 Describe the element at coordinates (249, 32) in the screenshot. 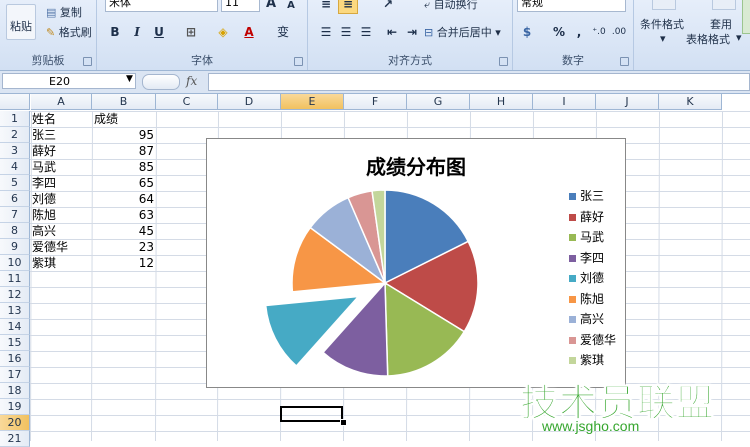

I see `font-color-button: A` at that location.